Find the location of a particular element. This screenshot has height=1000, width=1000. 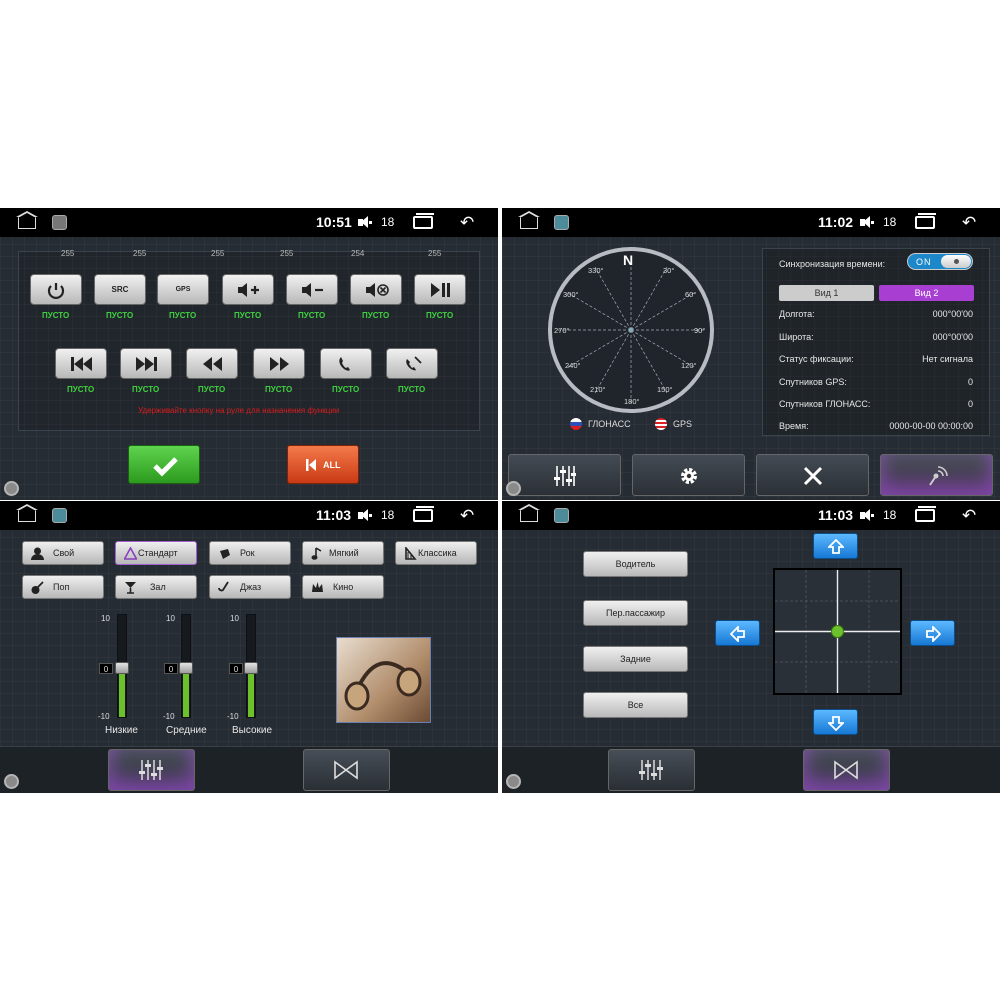

tab-settings is located at coordinates (688, 475).